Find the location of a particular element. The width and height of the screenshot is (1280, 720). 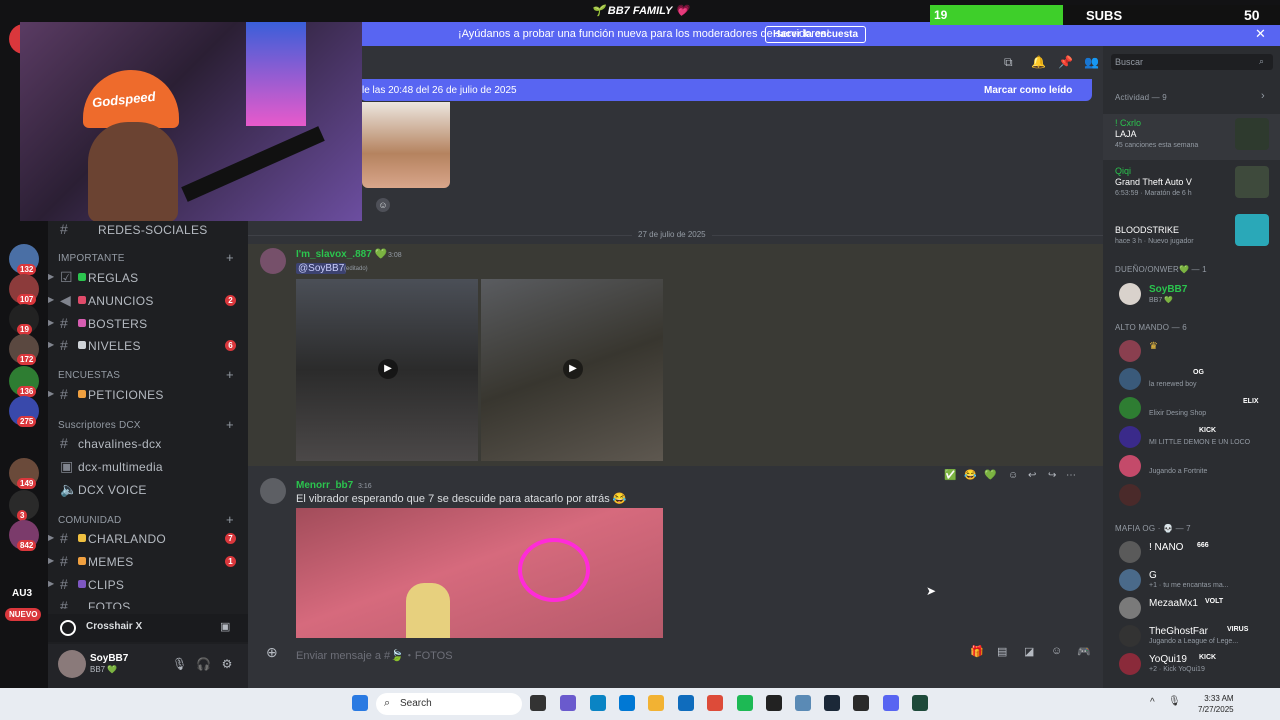

channel-charlando: ▶ # CHARLANDO 7 is located at coordinates (148, 539).